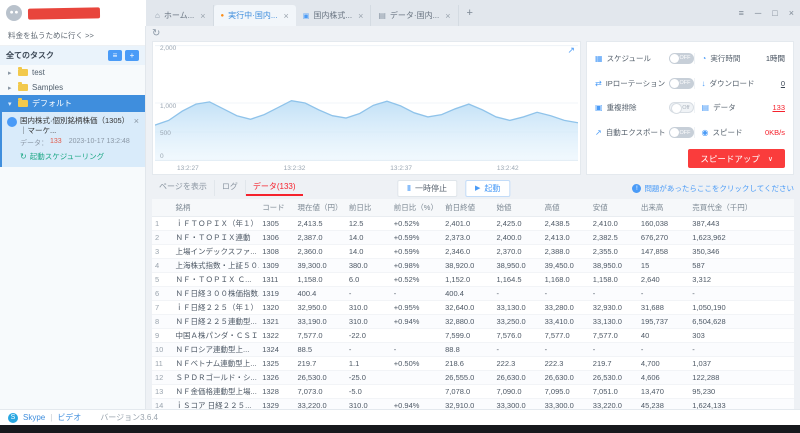 The image size is (800, 433). I want to click on list-view-icon: ≡, so click(115, 55).